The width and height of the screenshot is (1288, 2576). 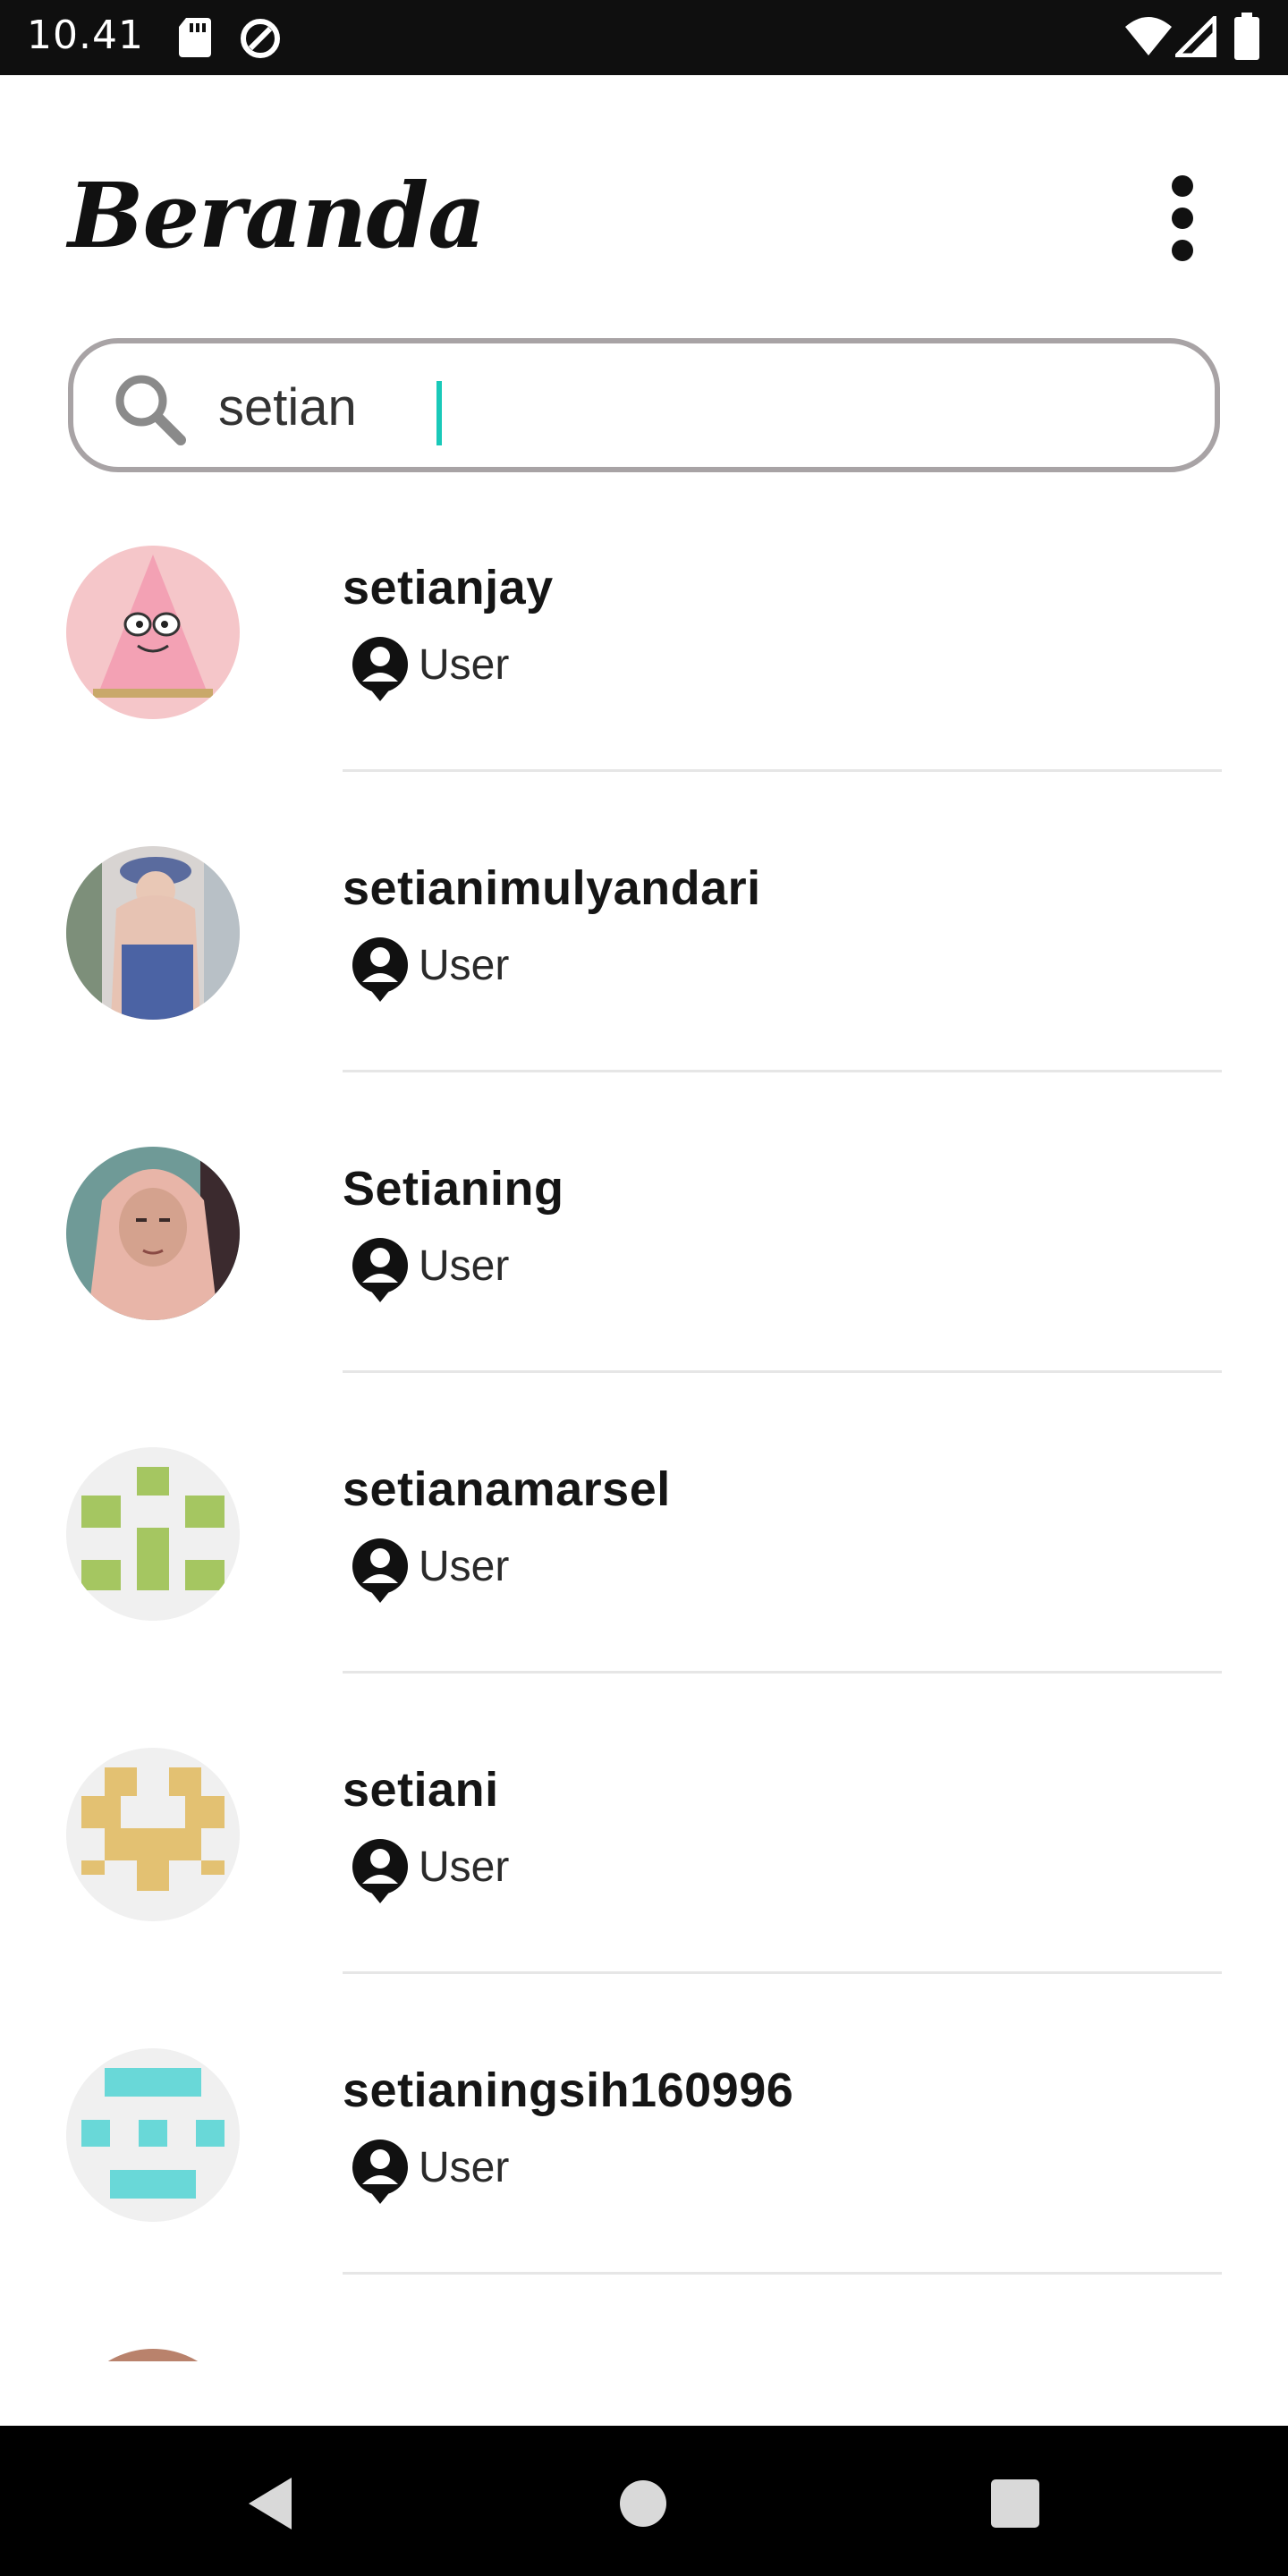 What do you see at coordinates (692, 407) in the screenshot?
I see `search-input` at bounding box center [692, 407].